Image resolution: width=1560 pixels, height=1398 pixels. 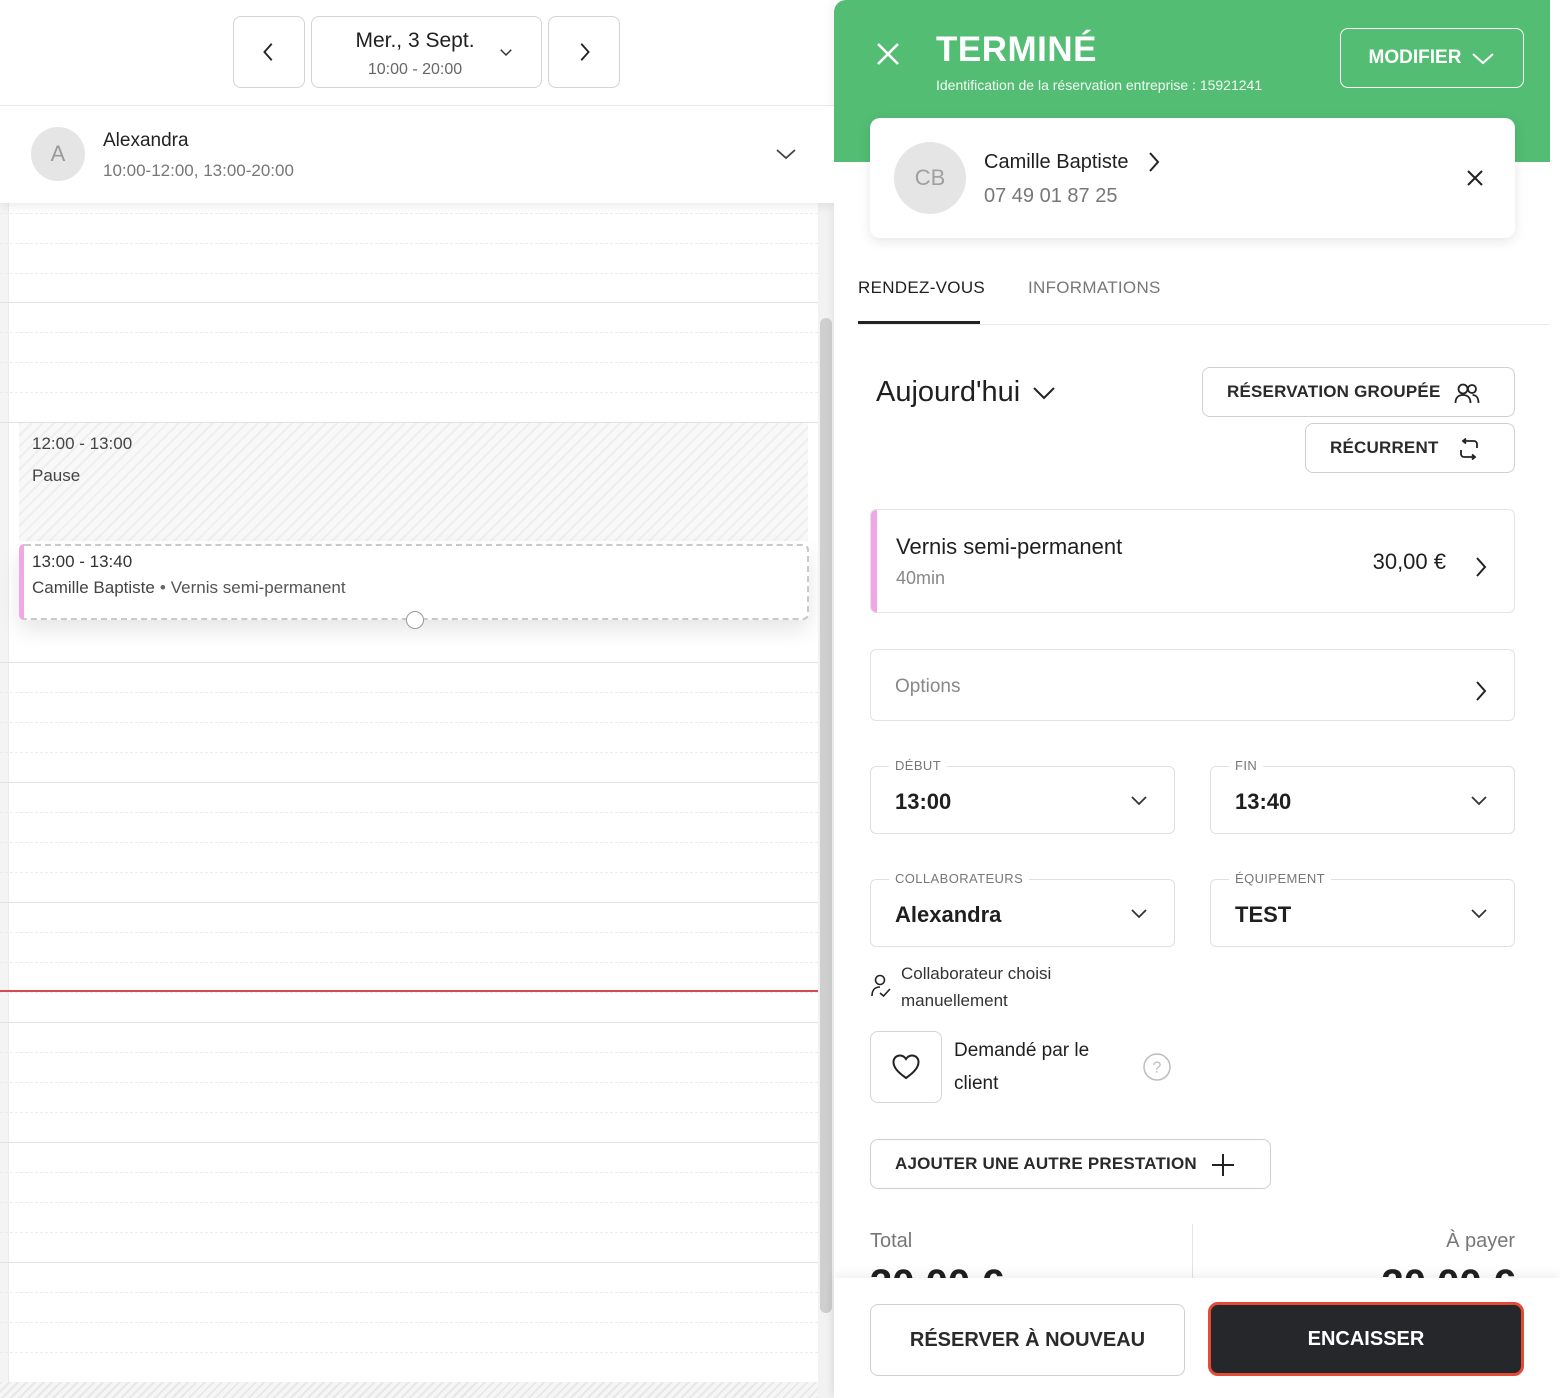 I want to click on client-phone: 07 49 01 87 25, so click(x=1051, y=196).